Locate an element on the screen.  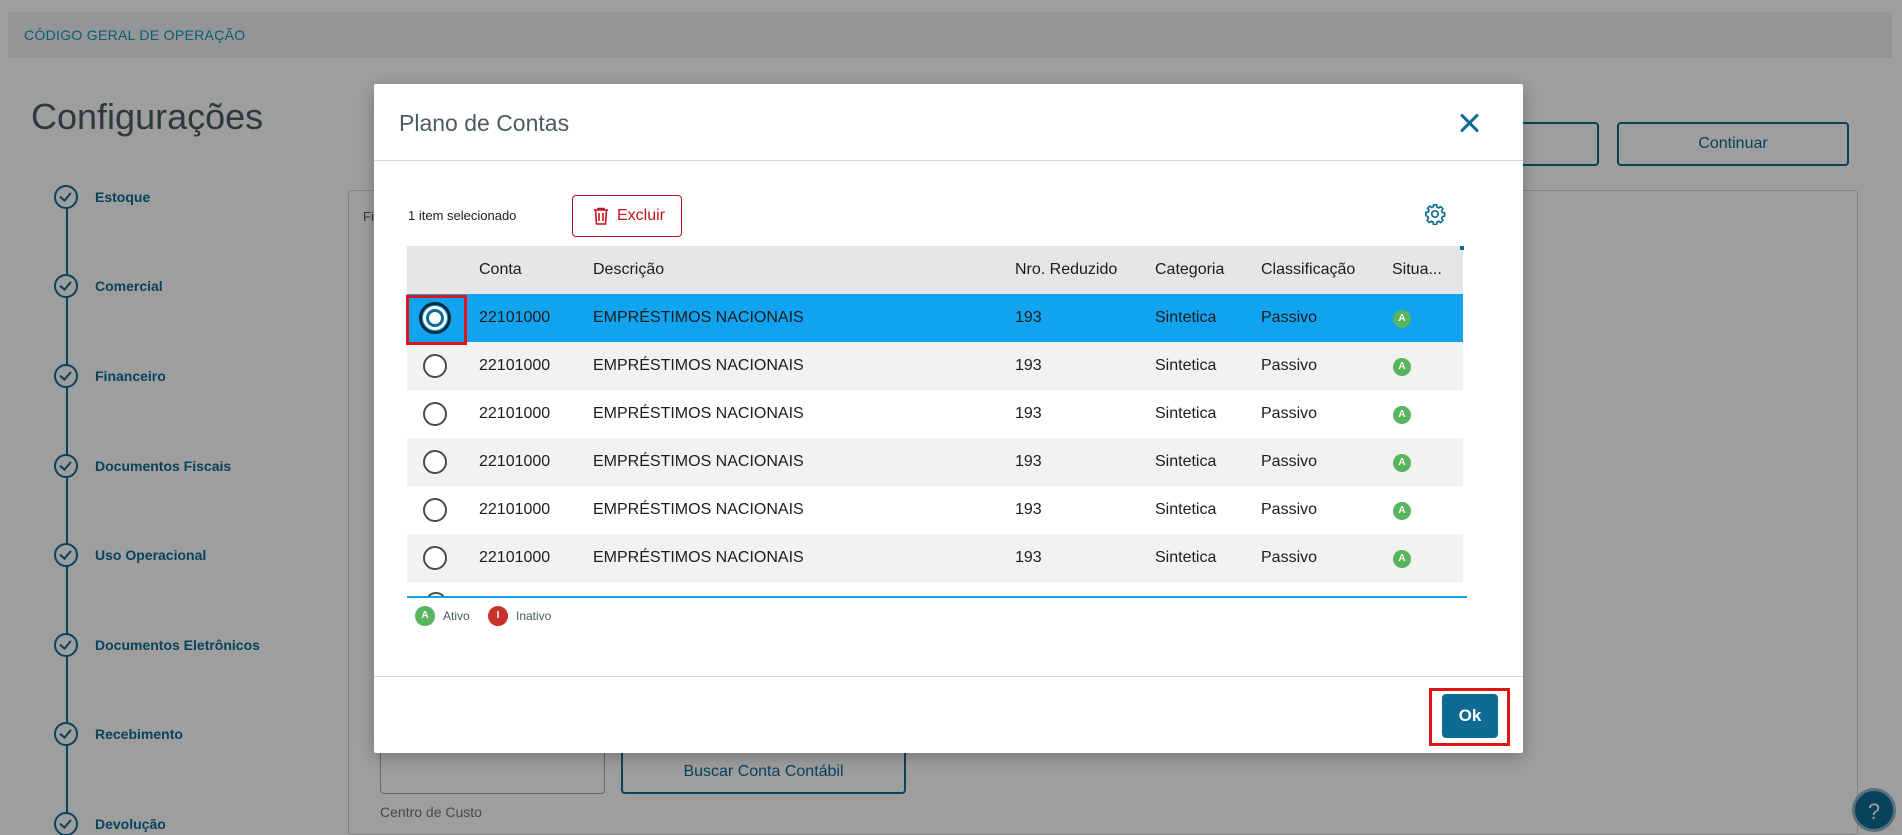
legend-label: Inativo is located at coordinates (534, 616).